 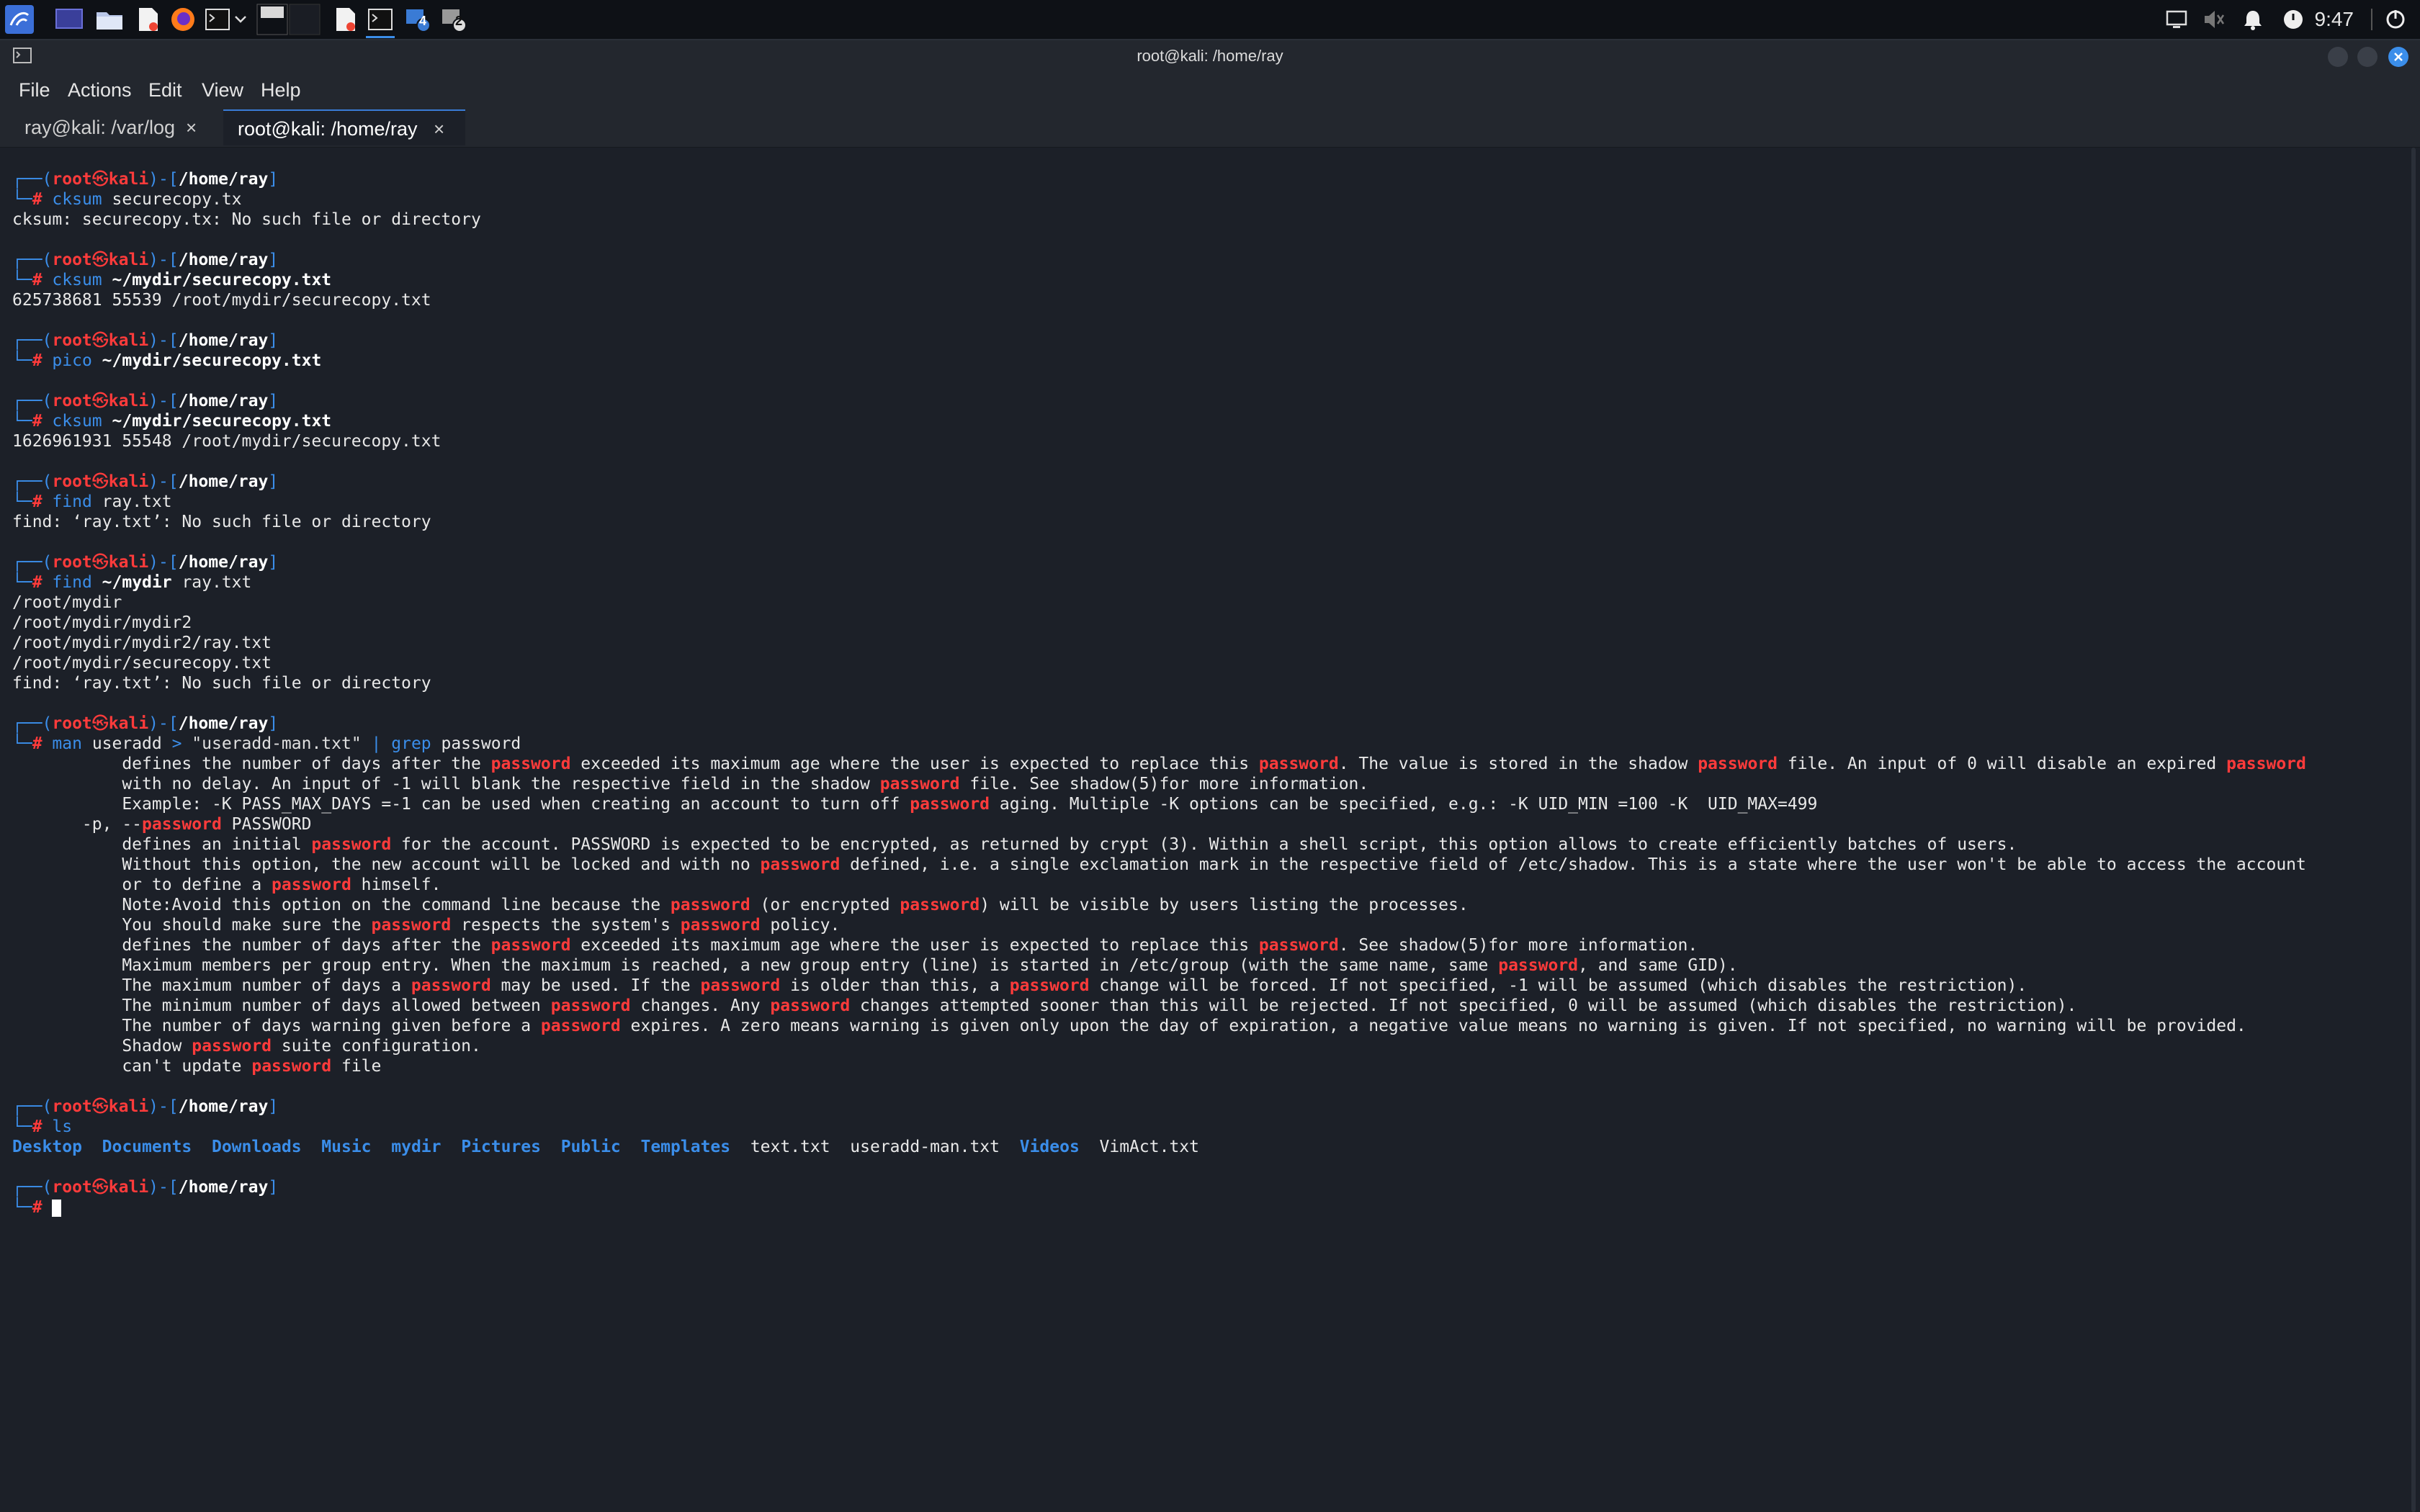 What do you see at coordinates (288, 19) in the screenshot?
I see `workspace-switcher` at bounding box center [288, 19].